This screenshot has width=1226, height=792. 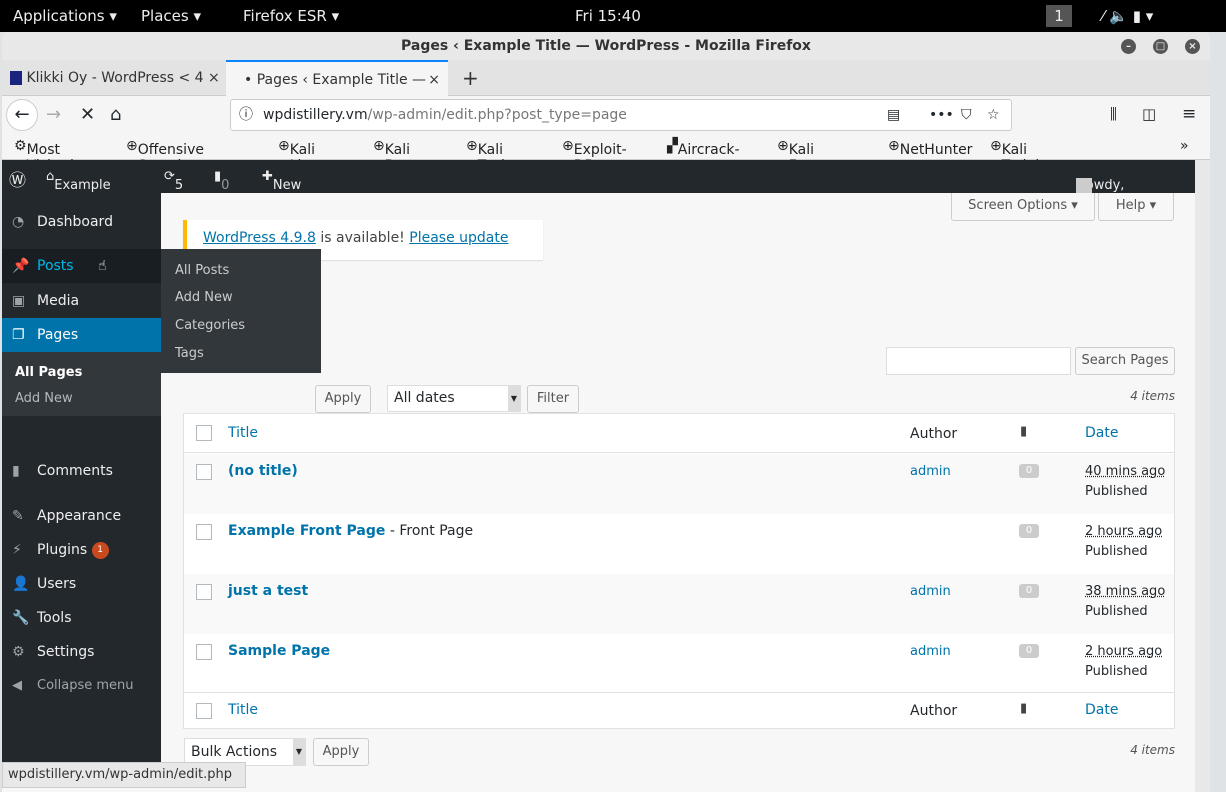 What do you see at coordinates (608, 16) in the screenshot?
I see `clock: Fri 15:40` at bounding box center [608, 16].